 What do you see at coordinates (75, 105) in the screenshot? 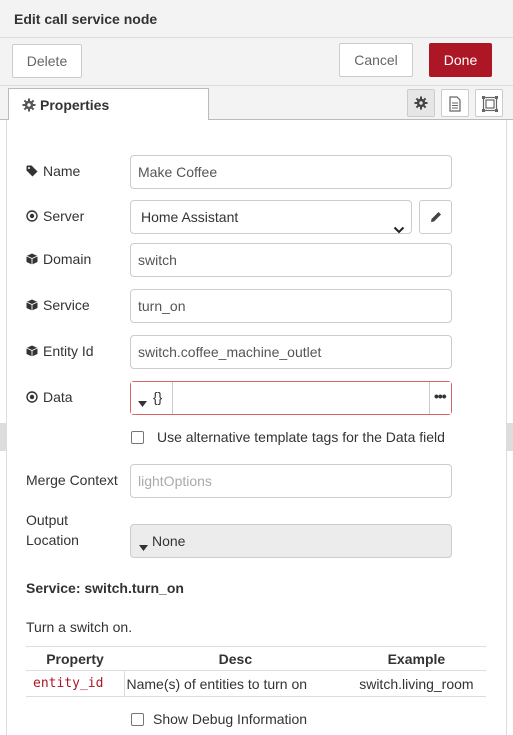
I see `tab-properties-label: Properties` at bounding box center [75, 105].